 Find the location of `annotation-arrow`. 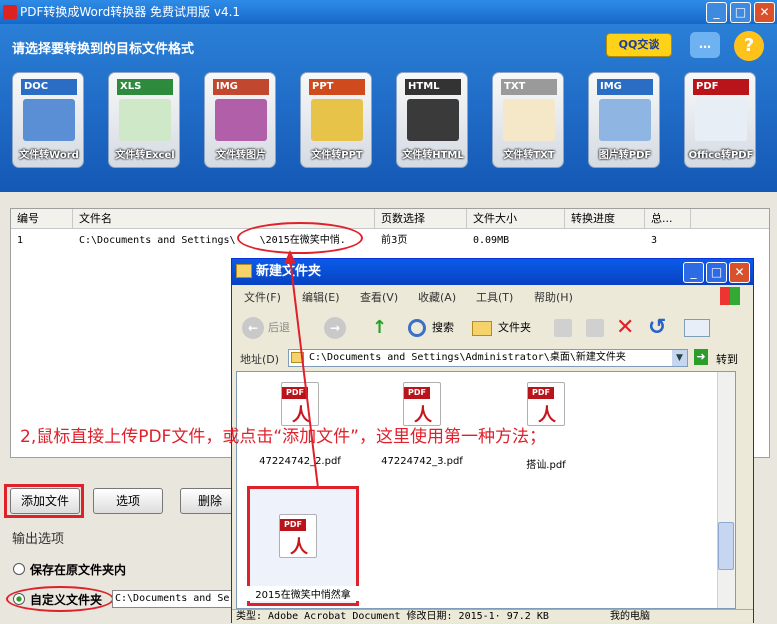

annotation-arrow is located at coordinates (301, 369).